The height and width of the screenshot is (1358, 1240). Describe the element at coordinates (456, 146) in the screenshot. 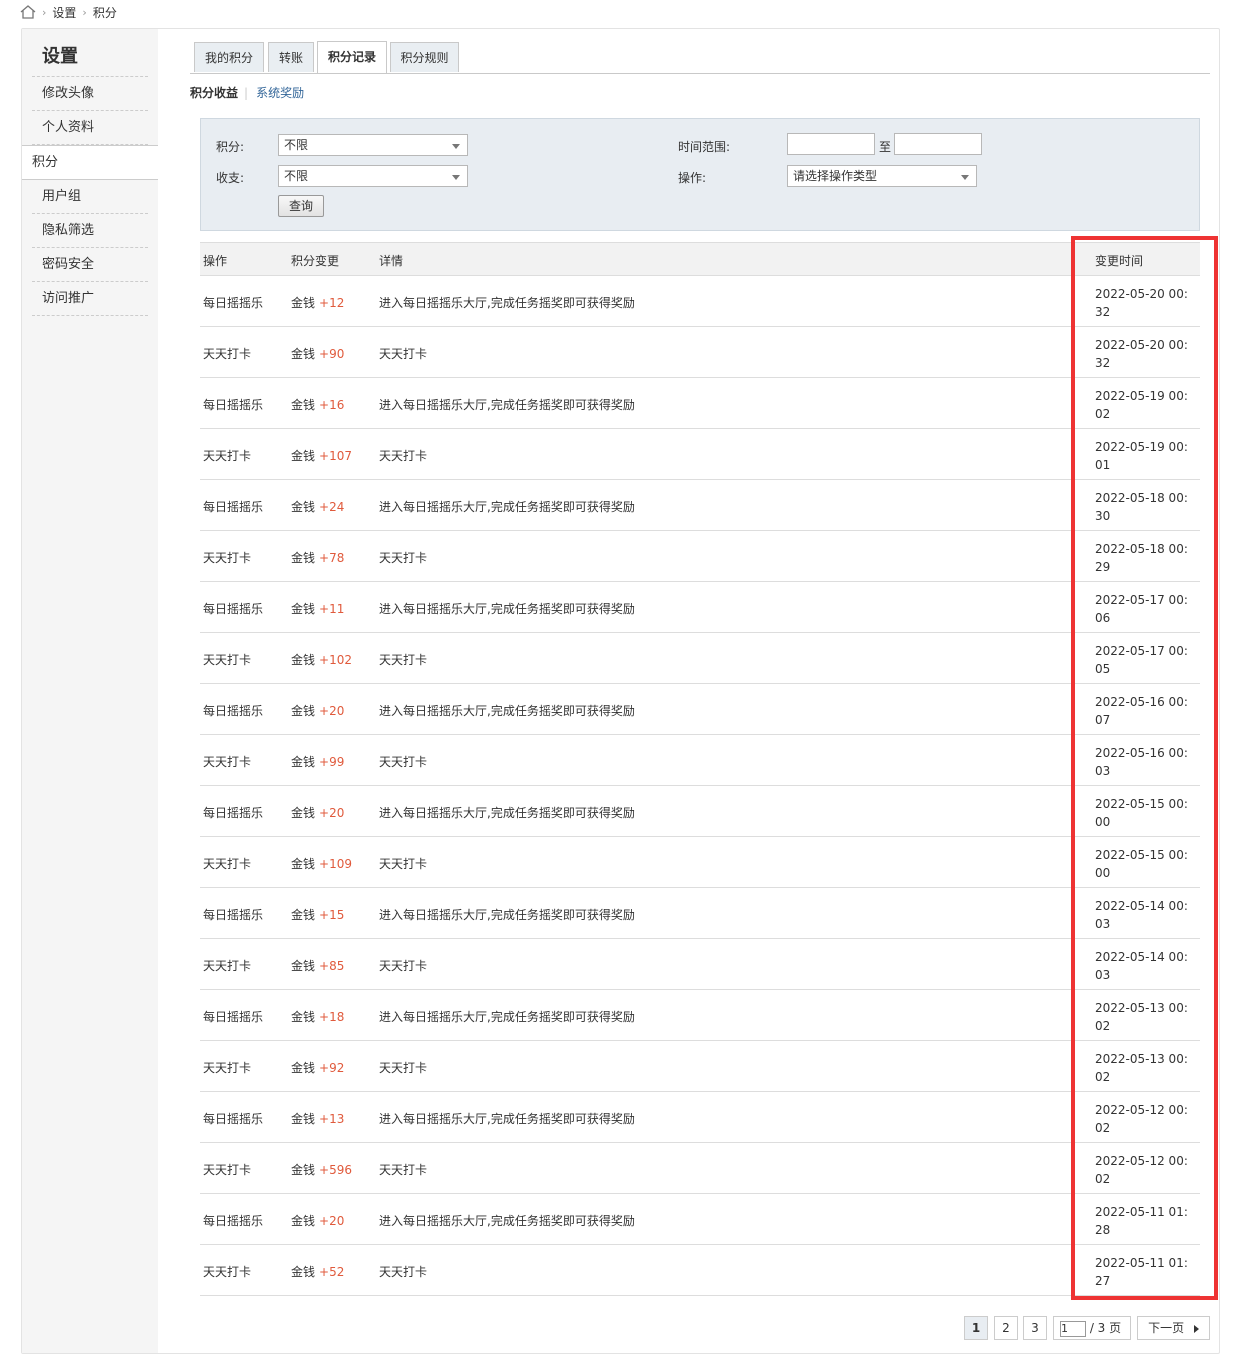

I see `chevron-down-icon` at that location.